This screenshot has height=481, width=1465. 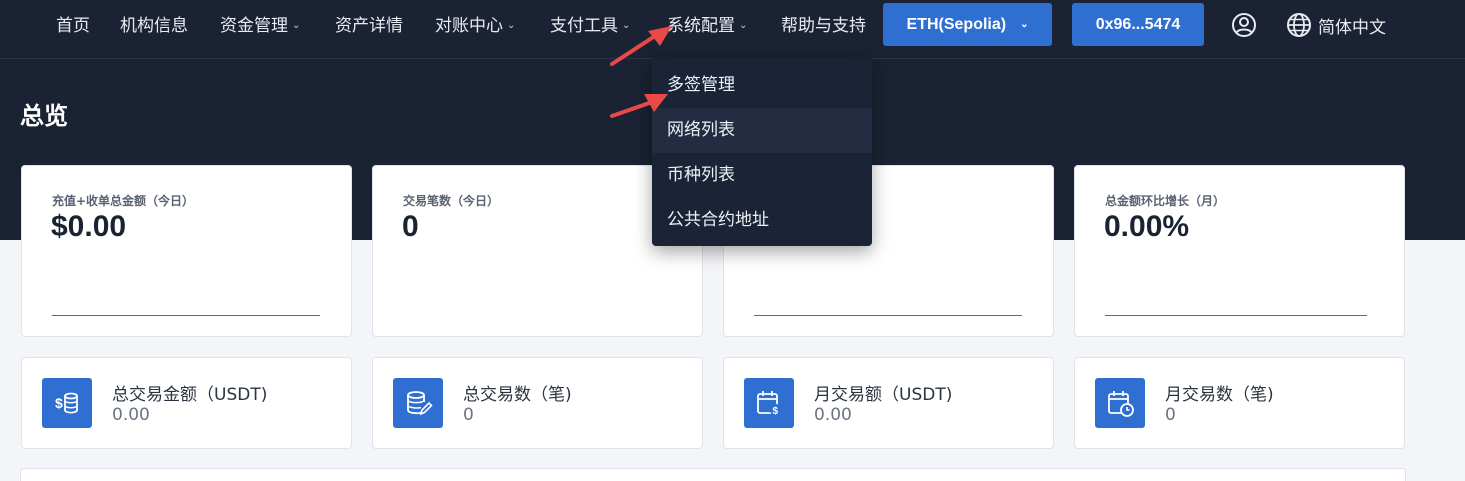 I want to click on stat-label: 交易笔数（今日）, so click(x=451, y=201).